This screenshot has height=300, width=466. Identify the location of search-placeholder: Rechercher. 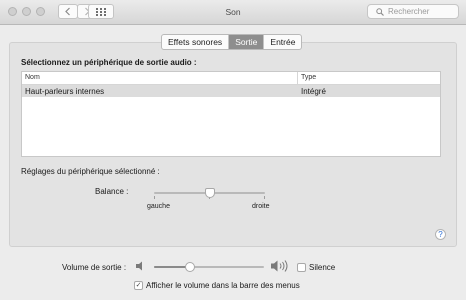
(409, 11).